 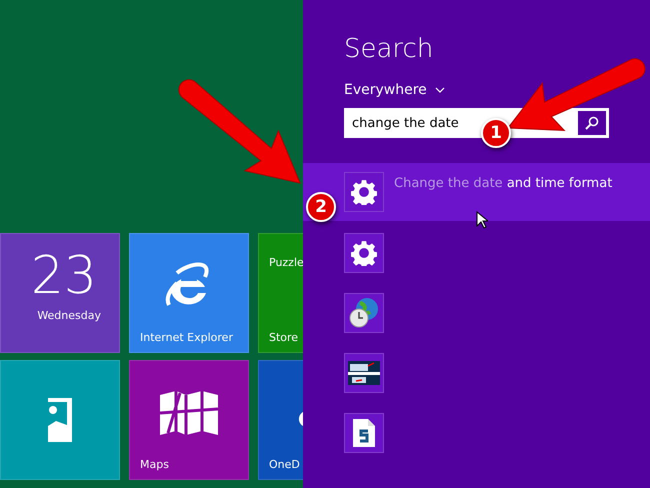 I want to click on tile-label: OneD, so click(x=285, y=464).